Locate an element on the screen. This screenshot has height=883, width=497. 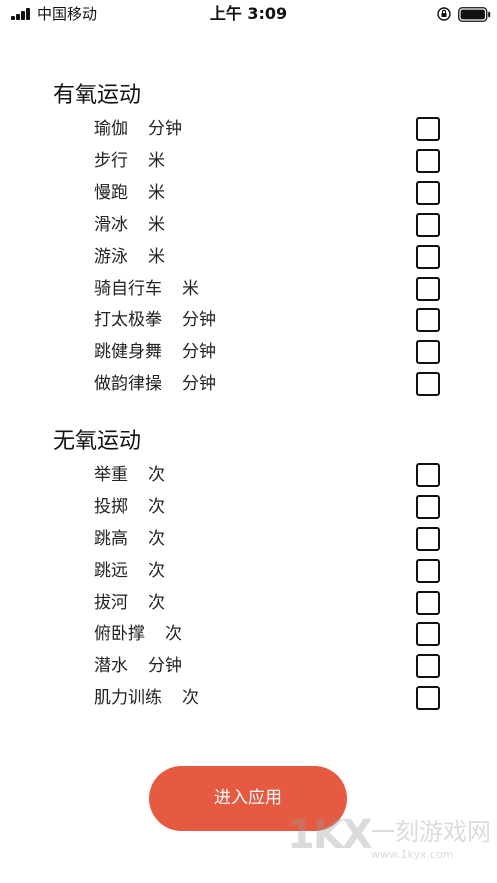
item-label: 跳高次 is located at coordinates (129, 539).